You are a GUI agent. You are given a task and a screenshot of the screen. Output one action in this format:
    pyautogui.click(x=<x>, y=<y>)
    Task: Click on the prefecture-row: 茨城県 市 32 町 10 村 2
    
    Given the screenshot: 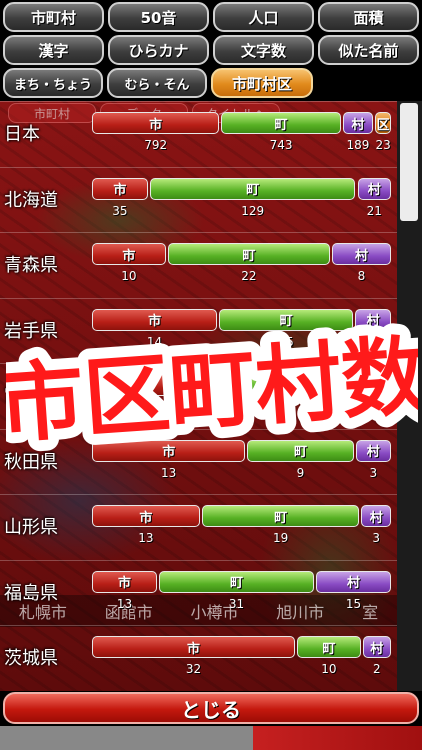 What is the action you would take?
    pyautogui.click(x=198, y=657)
    